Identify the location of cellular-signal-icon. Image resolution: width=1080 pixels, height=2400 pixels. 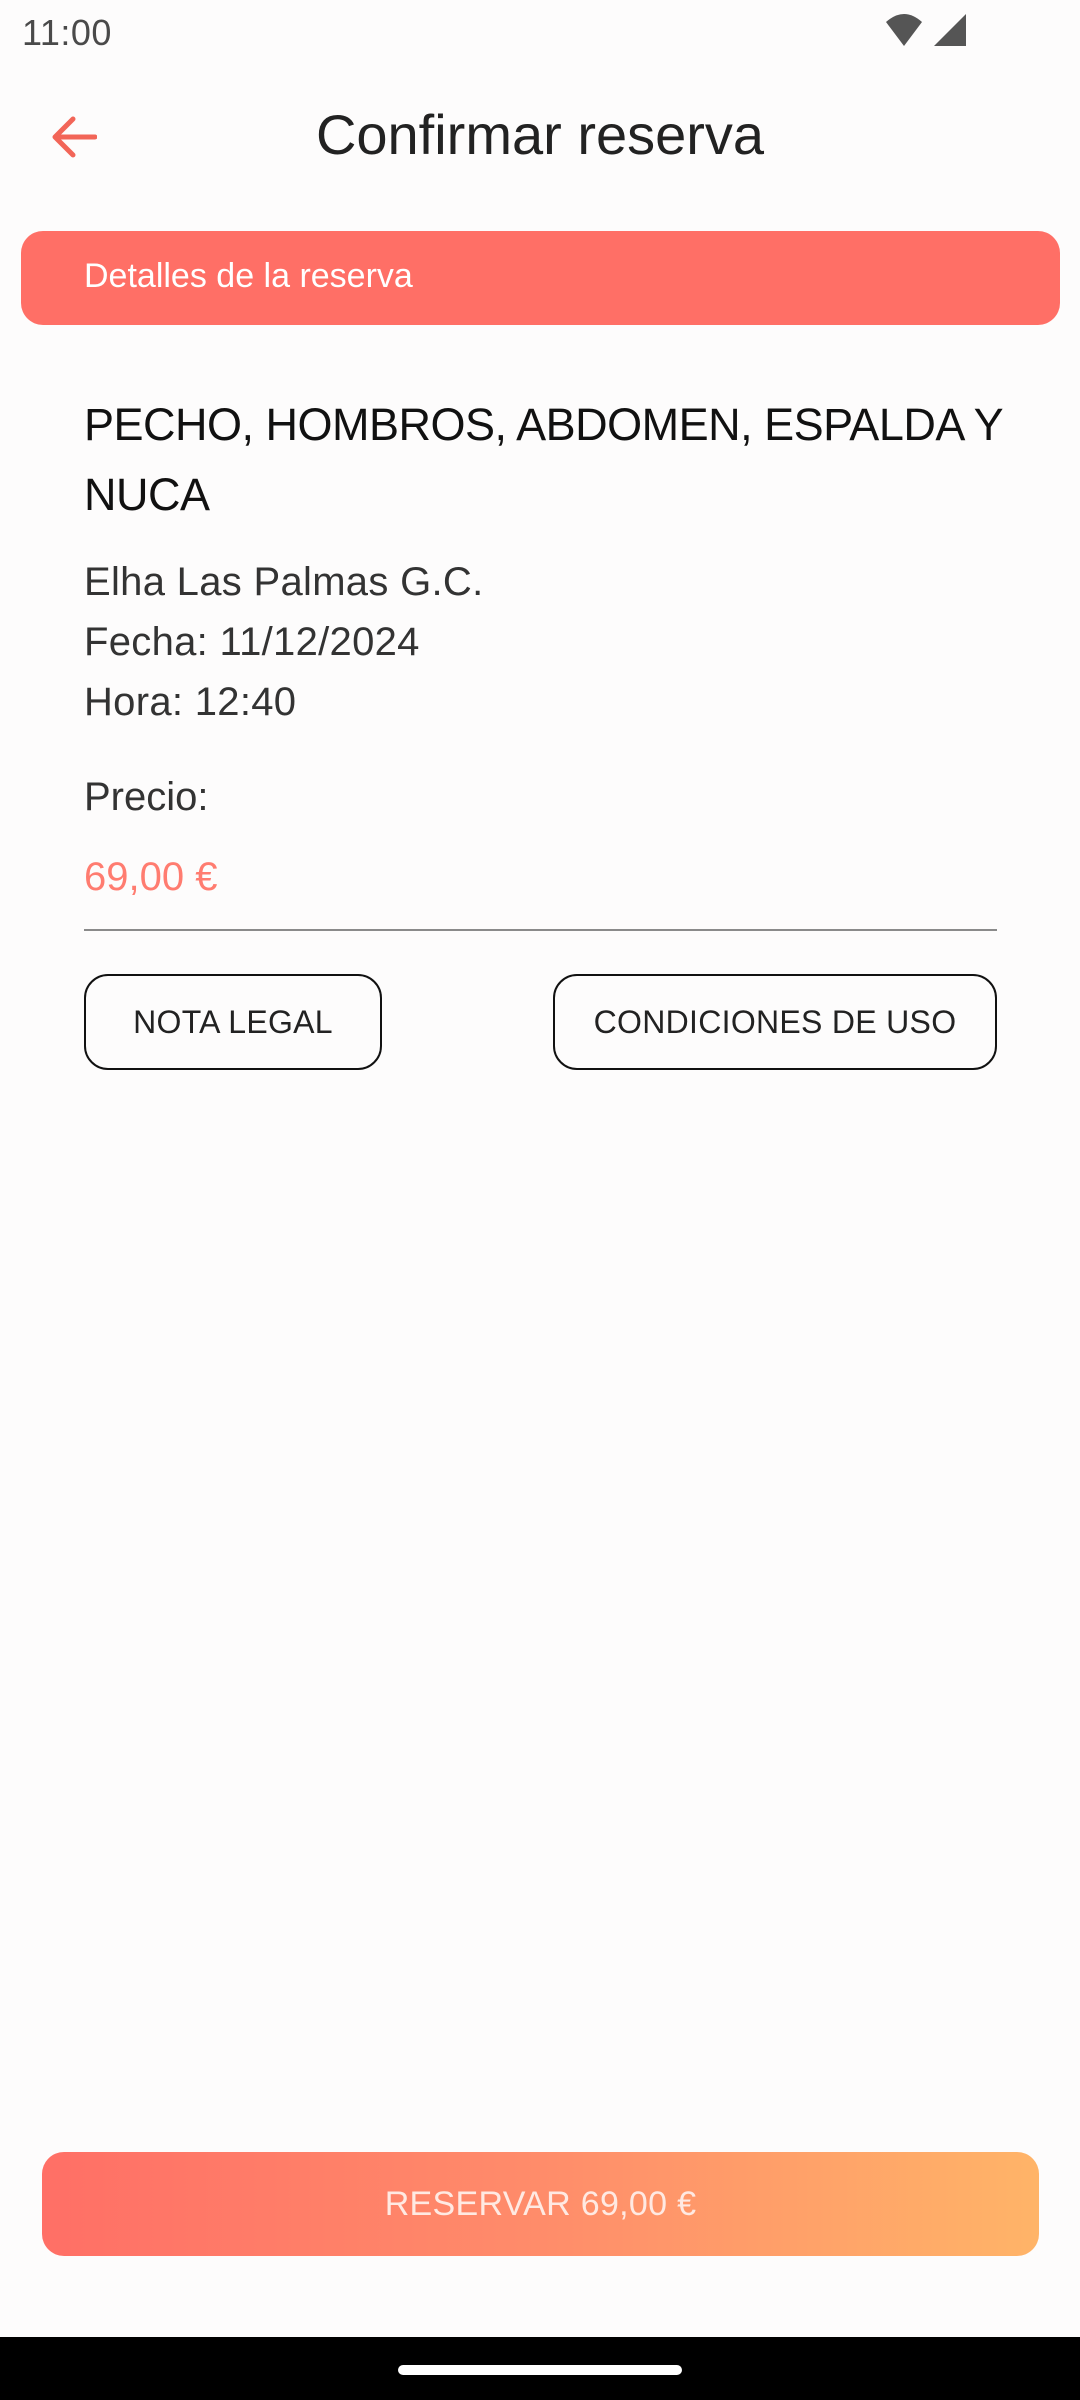
(950, 32).